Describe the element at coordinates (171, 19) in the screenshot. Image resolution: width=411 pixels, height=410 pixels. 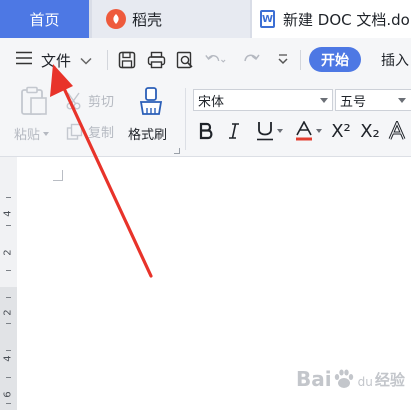
I see `tab-daoke: 稻壳` at that location.